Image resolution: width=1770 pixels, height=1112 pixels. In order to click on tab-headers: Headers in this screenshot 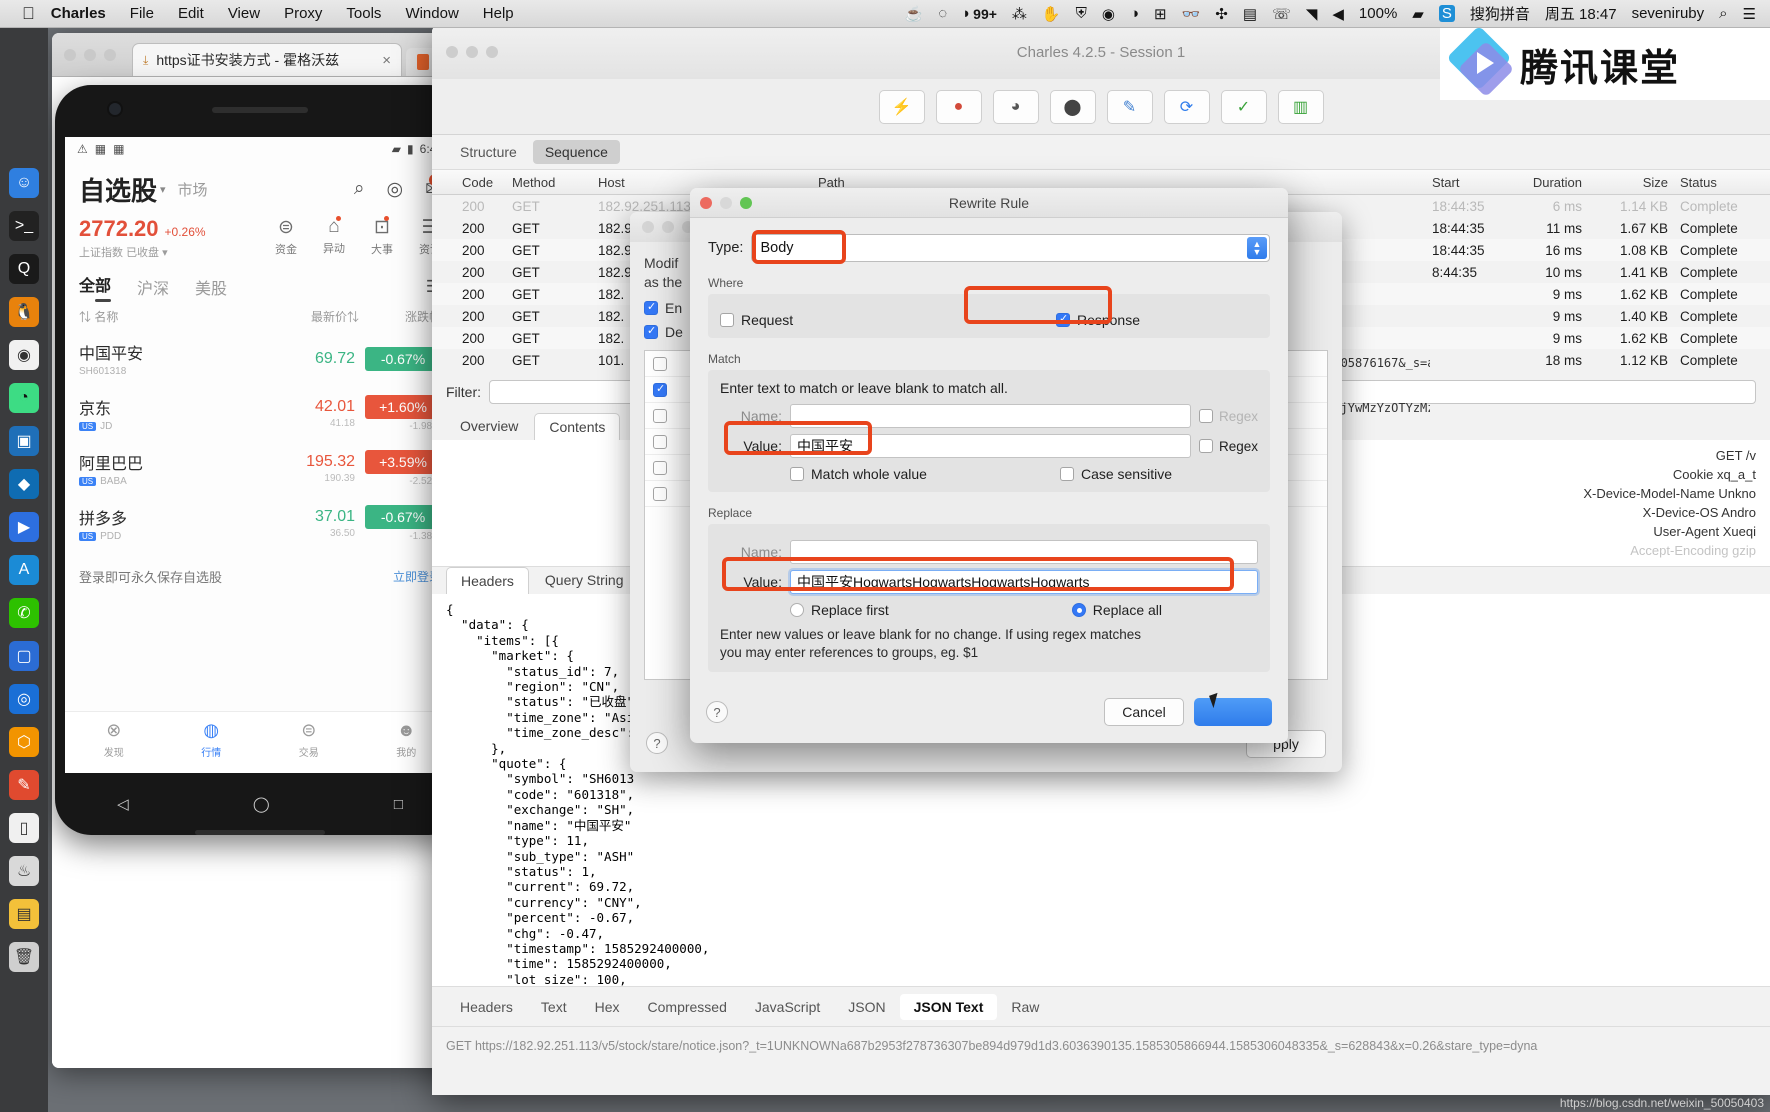, I will do `click(487, 580)`.